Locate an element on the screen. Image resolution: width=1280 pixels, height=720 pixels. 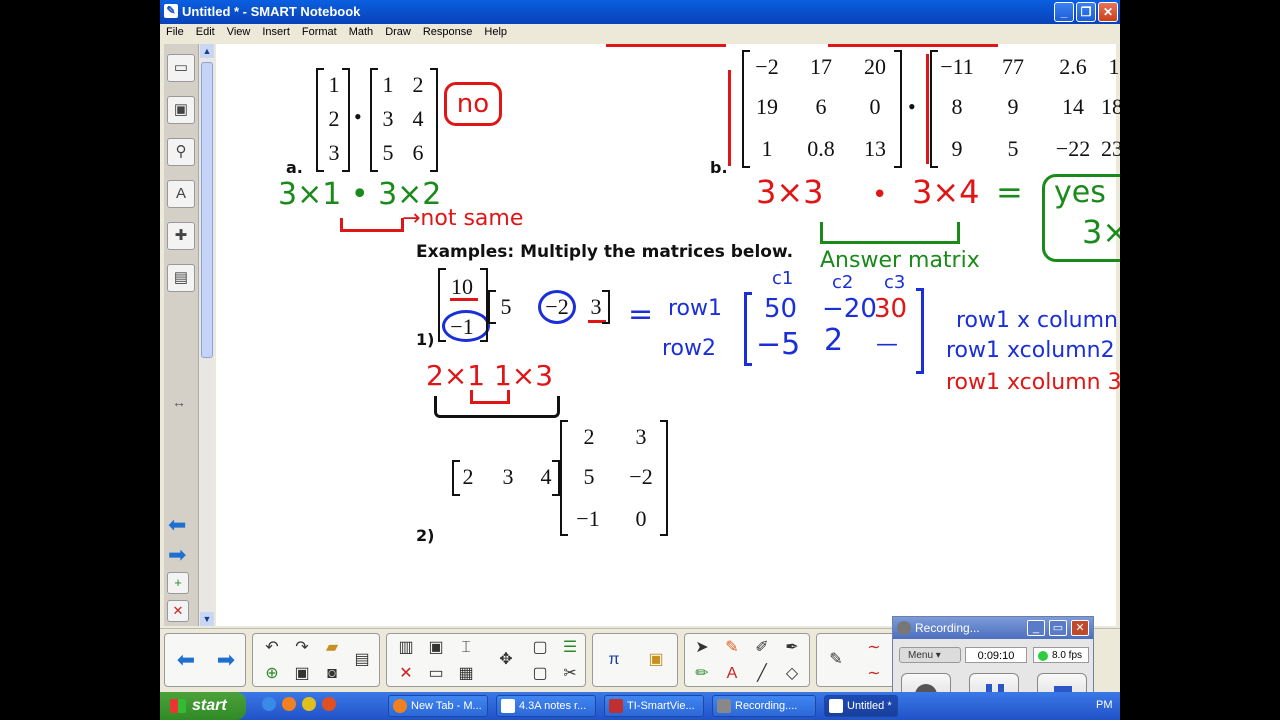
undo-icon: ↶ is located at coordinates (272, 648).